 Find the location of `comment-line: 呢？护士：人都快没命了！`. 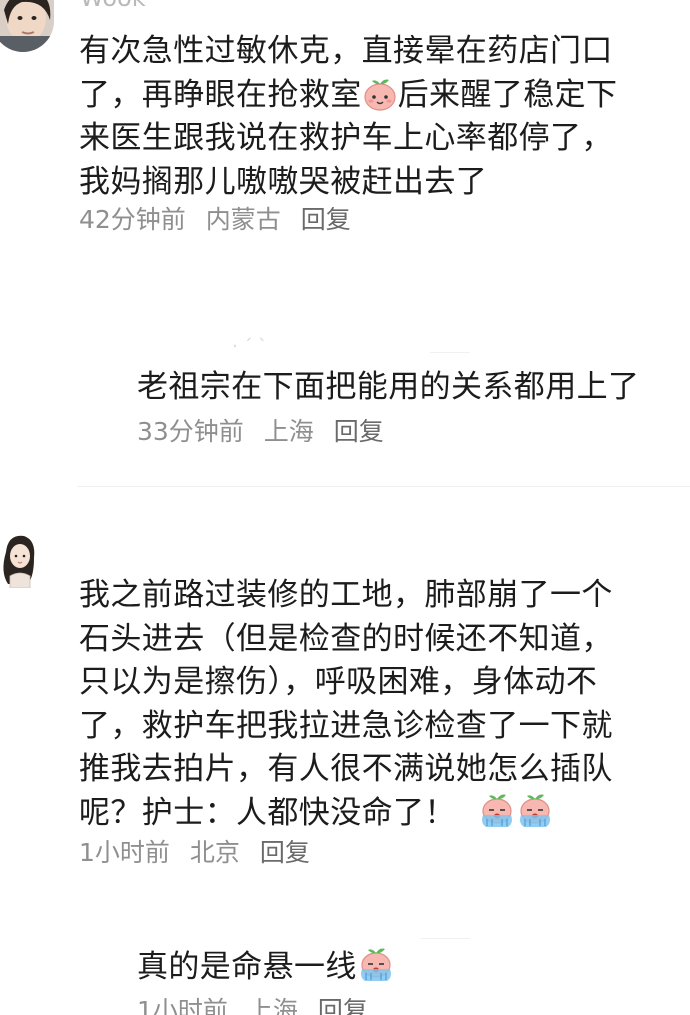

comment-line: 呢？护士：人都快没命了！ is located at coordinates (346, 814).